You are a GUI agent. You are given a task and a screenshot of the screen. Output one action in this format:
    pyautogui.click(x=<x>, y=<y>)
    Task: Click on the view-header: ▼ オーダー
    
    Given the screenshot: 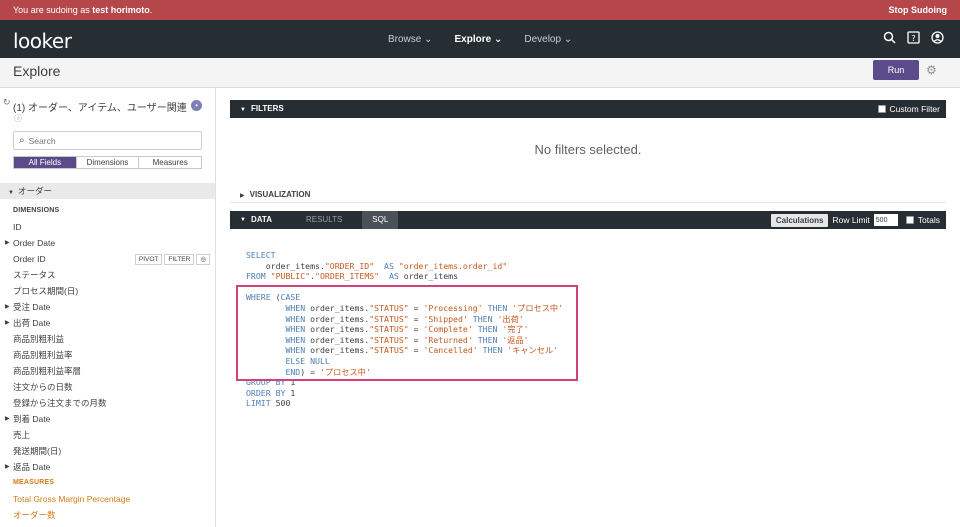 What is the action you would take?
    pyautogui.click(x=107, y=191)
    